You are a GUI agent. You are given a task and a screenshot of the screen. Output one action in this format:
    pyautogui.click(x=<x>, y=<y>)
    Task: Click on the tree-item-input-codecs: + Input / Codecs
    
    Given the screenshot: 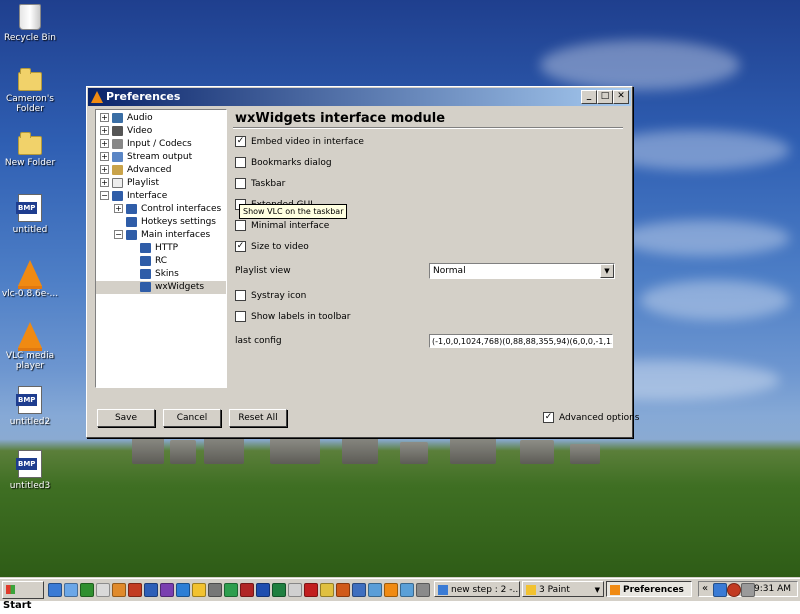 What is the action you would take?
    pyautogui.click(x=146, y=144)
    